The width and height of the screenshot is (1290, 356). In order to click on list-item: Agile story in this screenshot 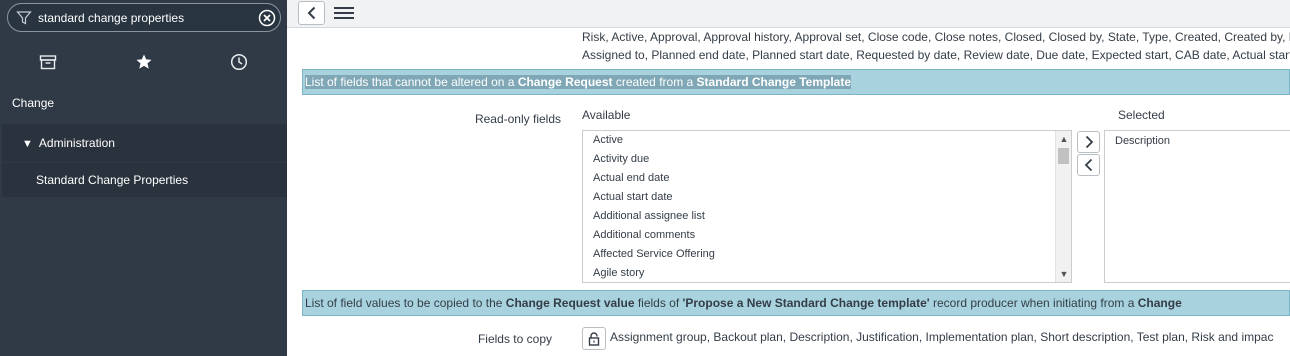, I will do `click(827, 273)`.